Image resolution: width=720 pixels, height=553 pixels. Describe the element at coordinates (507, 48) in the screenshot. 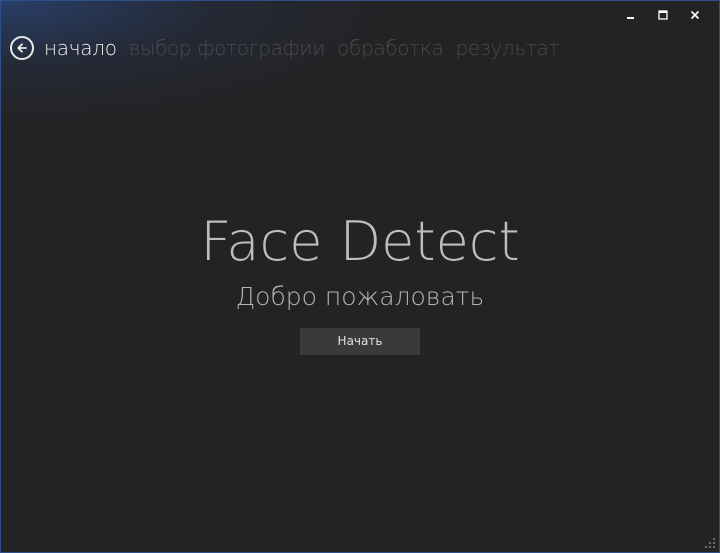

I see `nav-step-result: результат` at that location.